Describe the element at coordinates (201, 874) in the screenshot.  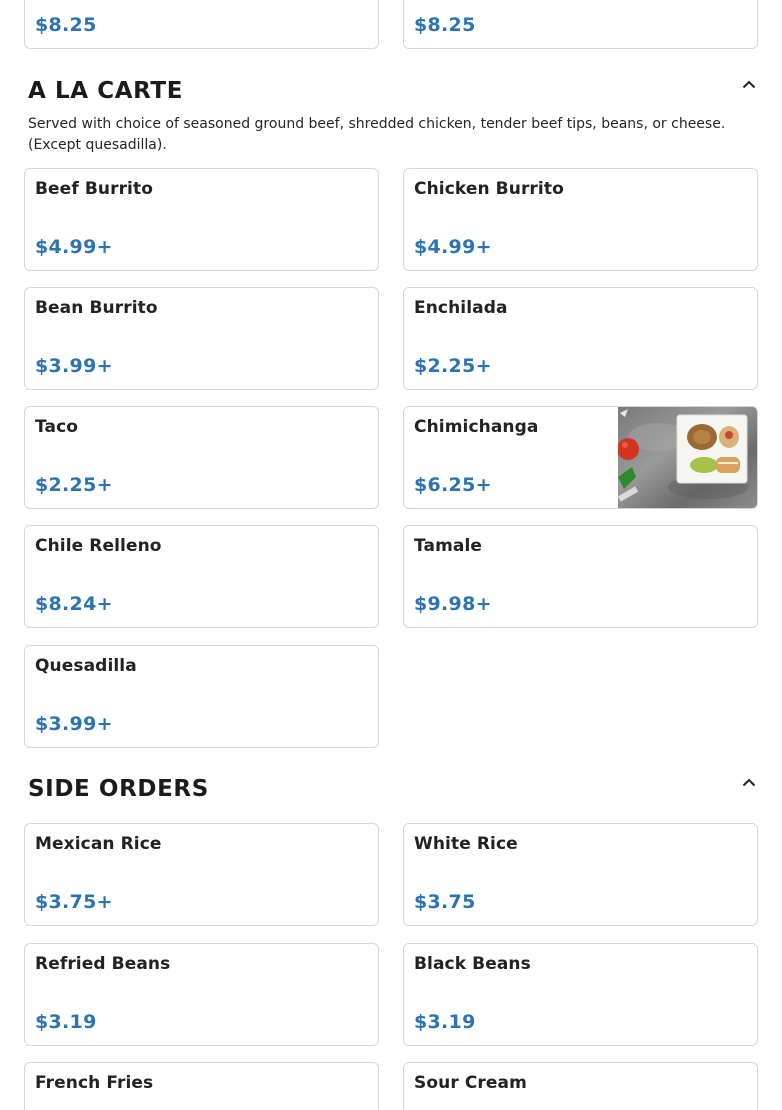
I see `menu-item-mexican-rice: Mexican Rice $3.75+` at that location.